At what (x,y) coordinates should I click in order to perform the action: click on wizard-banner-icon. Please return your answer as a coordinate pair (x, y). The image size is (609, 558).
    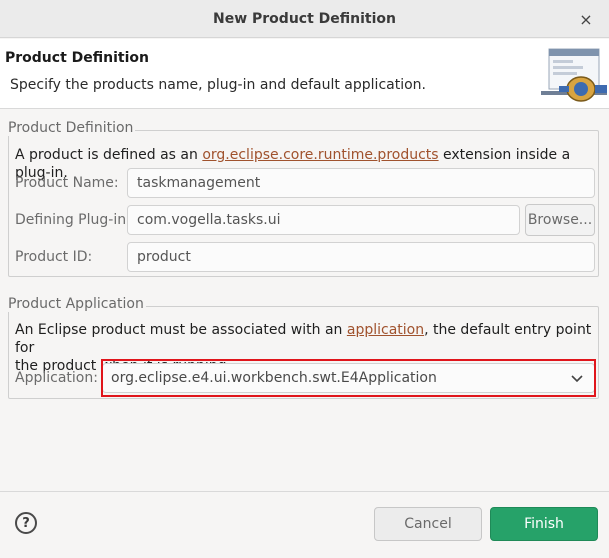
    Looking at the image, I should click on (574, 75).